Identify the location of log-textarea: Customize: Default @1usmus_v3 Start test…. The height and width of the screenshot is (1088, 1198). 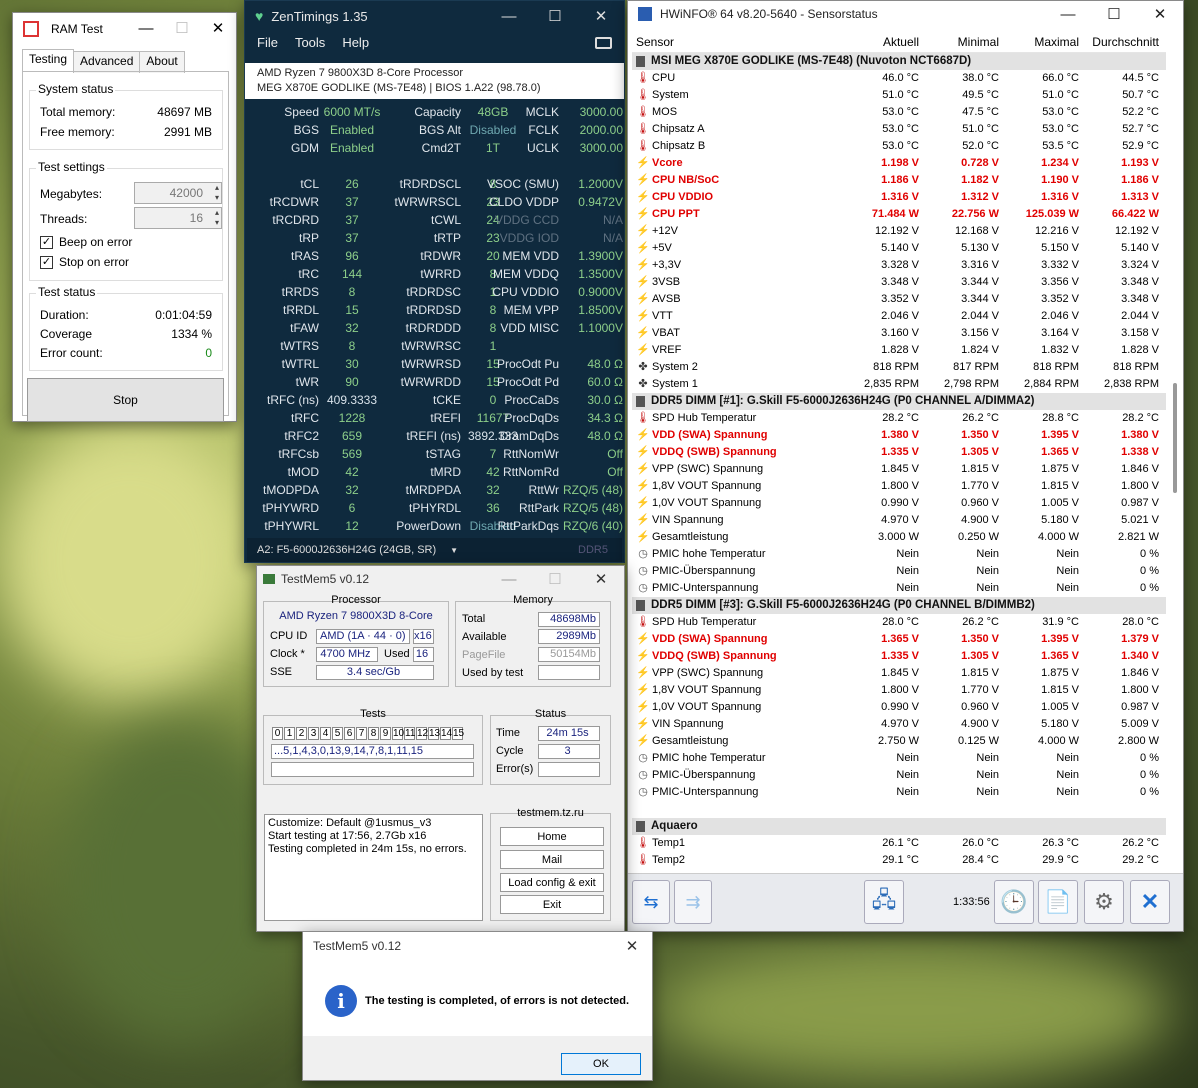
(373, 867).